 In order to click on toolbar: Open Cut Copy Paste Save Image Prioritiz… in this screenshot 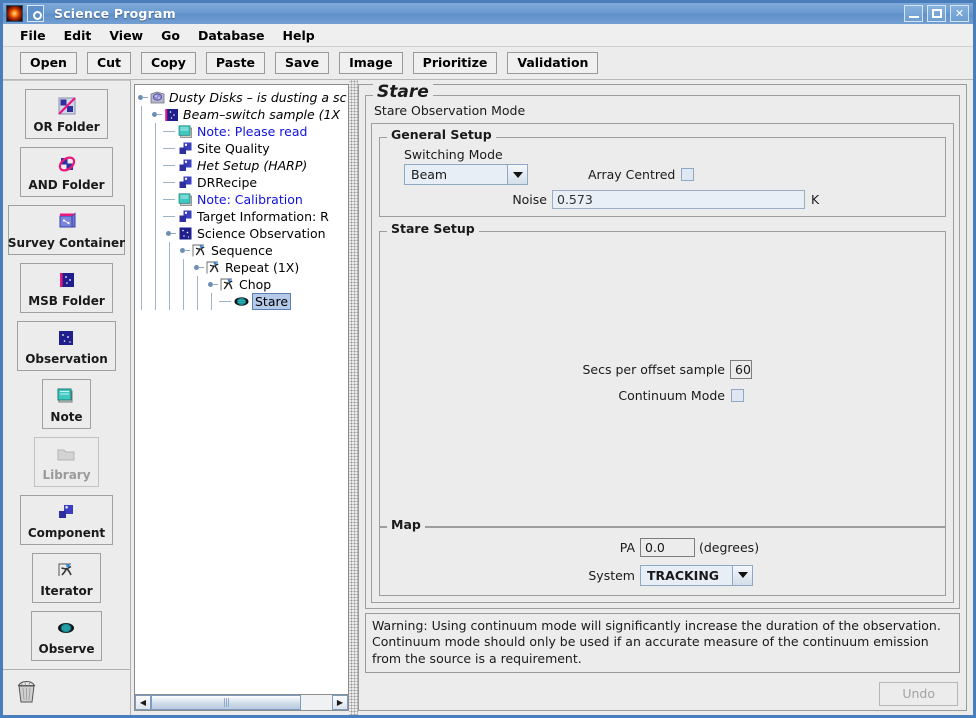, I will do `click(488, 63)`.